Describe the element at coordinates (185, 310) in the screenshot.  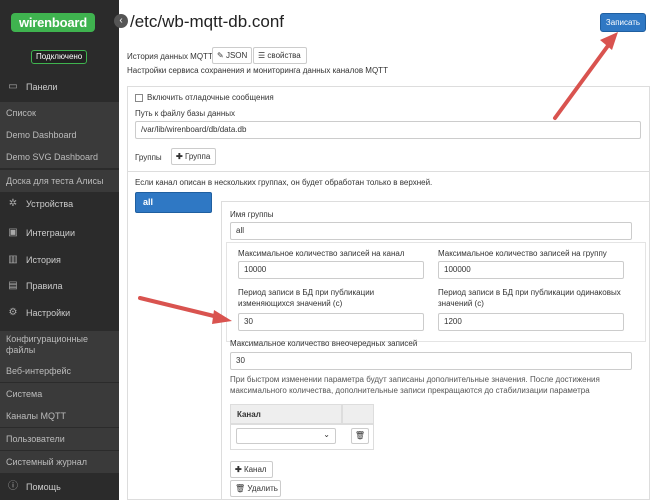
I see `arrow-to-period-input` at that location.